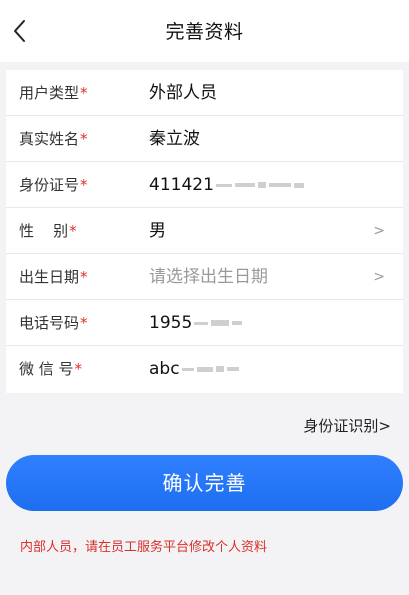 This screenshot has height=595, width=409. I want to click on gender-label: 性 别*, so click(48, 231).